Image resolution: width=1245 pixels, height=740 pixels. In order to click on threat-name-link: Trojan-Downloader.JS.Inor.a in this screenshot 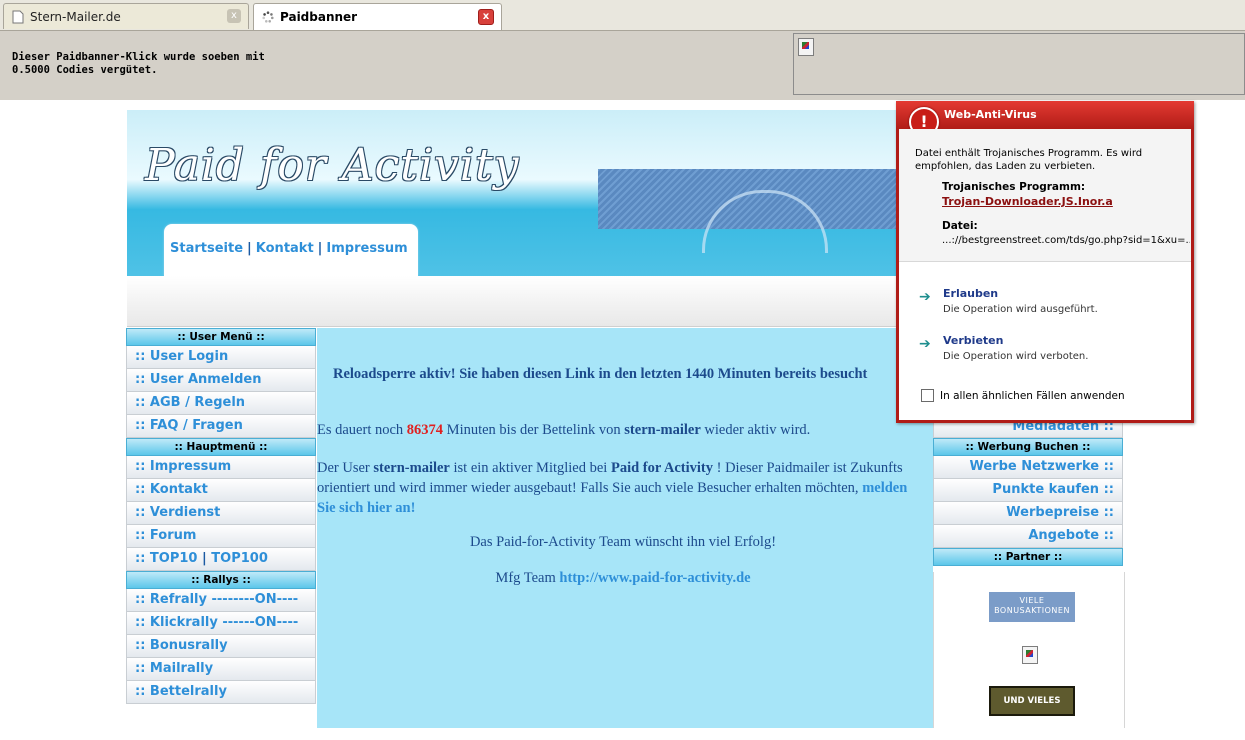, I will do `click(1027, 201)`.